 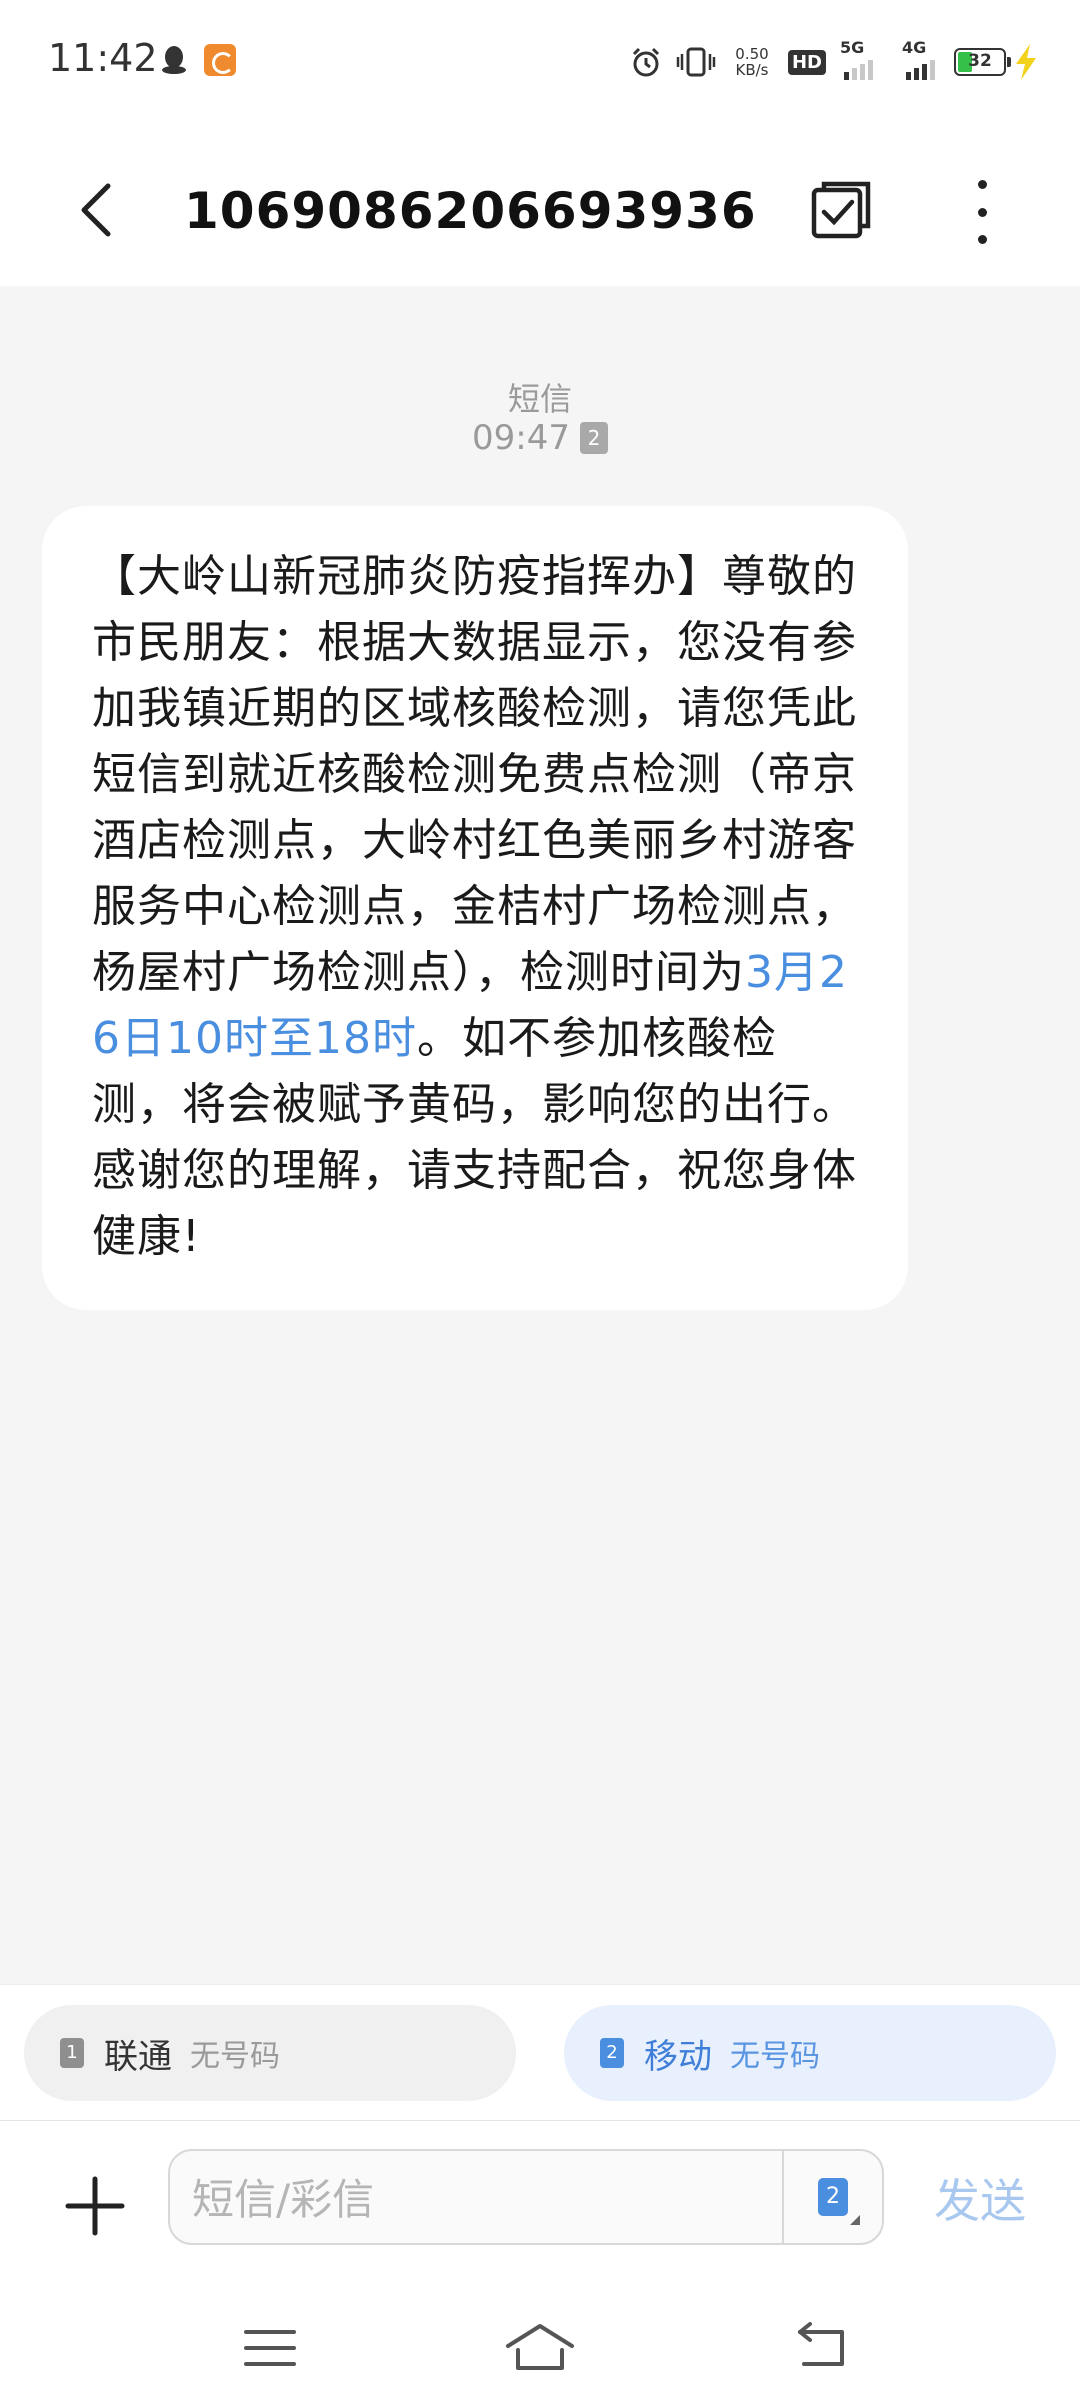 What do you see at coordinates (646, 62) in the screenshot?
I see `alarm-icon` at bounding box center [646, 62].